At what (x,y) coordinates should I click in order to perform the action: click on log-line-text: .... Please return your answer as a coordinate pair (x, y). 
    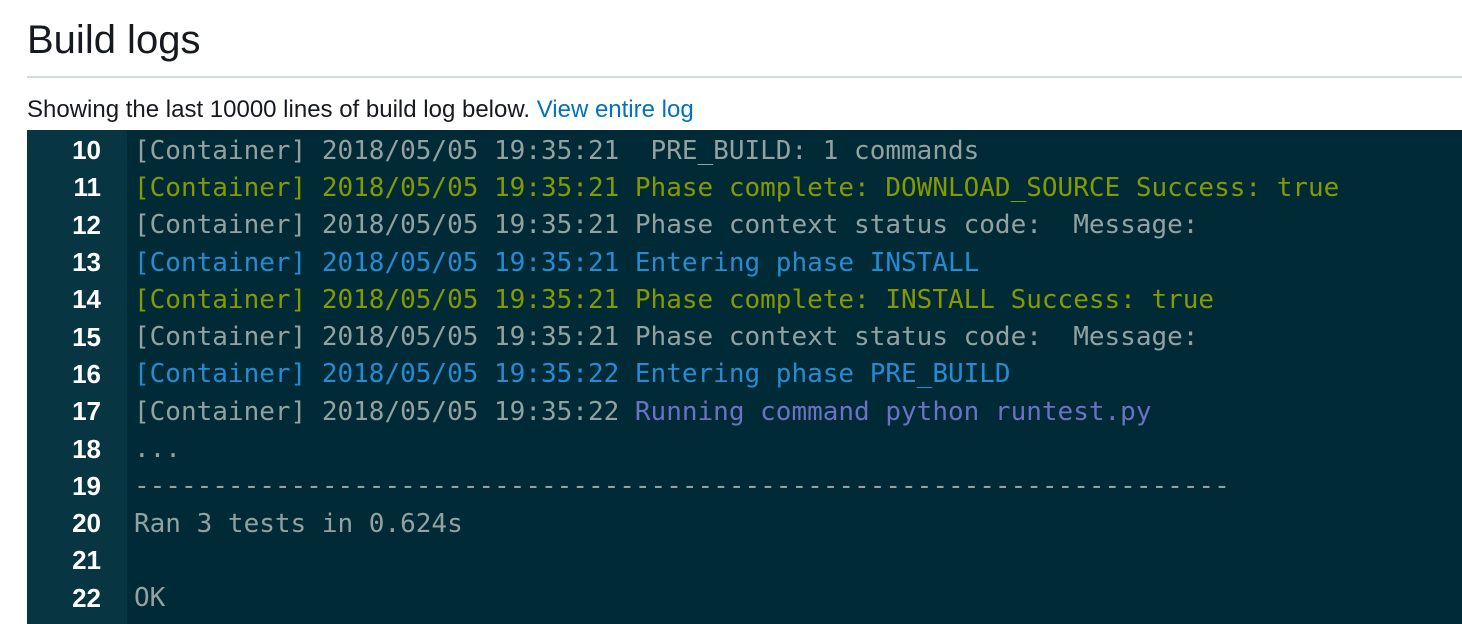
    Looking at the image, I should click on (798, 449).